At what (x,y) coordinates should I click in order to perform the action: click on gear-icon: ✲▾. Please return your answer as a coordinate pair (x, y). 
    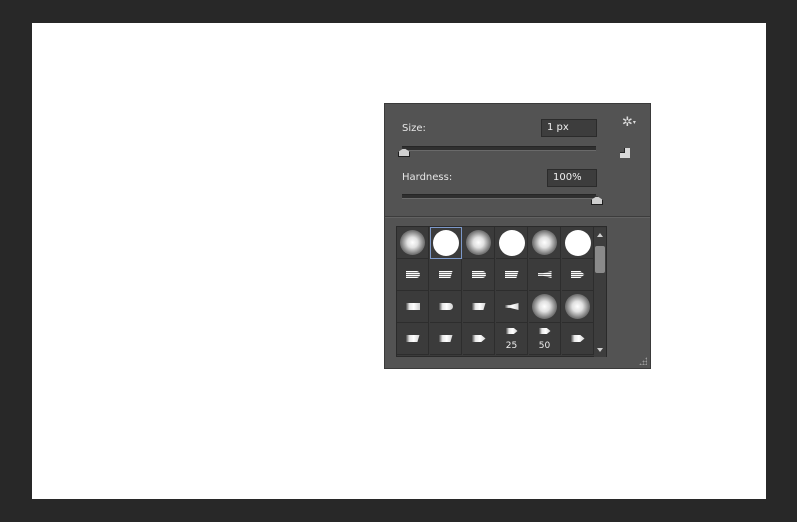
    Looking at the image, I should click on (629, 122).